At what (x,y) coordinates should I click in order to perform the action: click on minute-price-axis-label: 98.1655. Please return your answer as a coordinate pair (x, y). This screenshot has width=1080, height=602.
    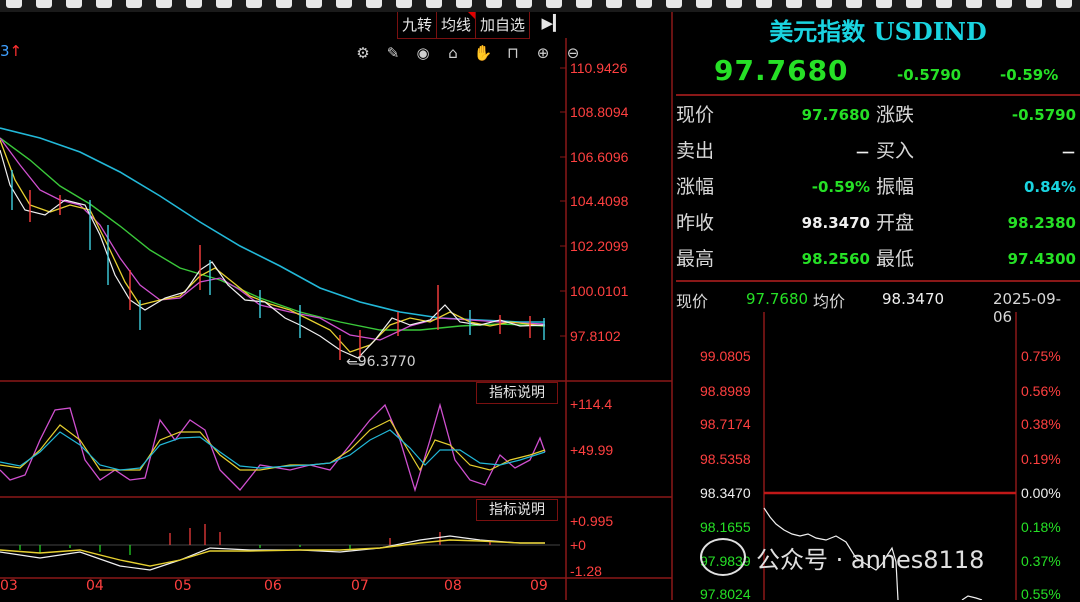
    Looking at the image, I should click on (725, 527).